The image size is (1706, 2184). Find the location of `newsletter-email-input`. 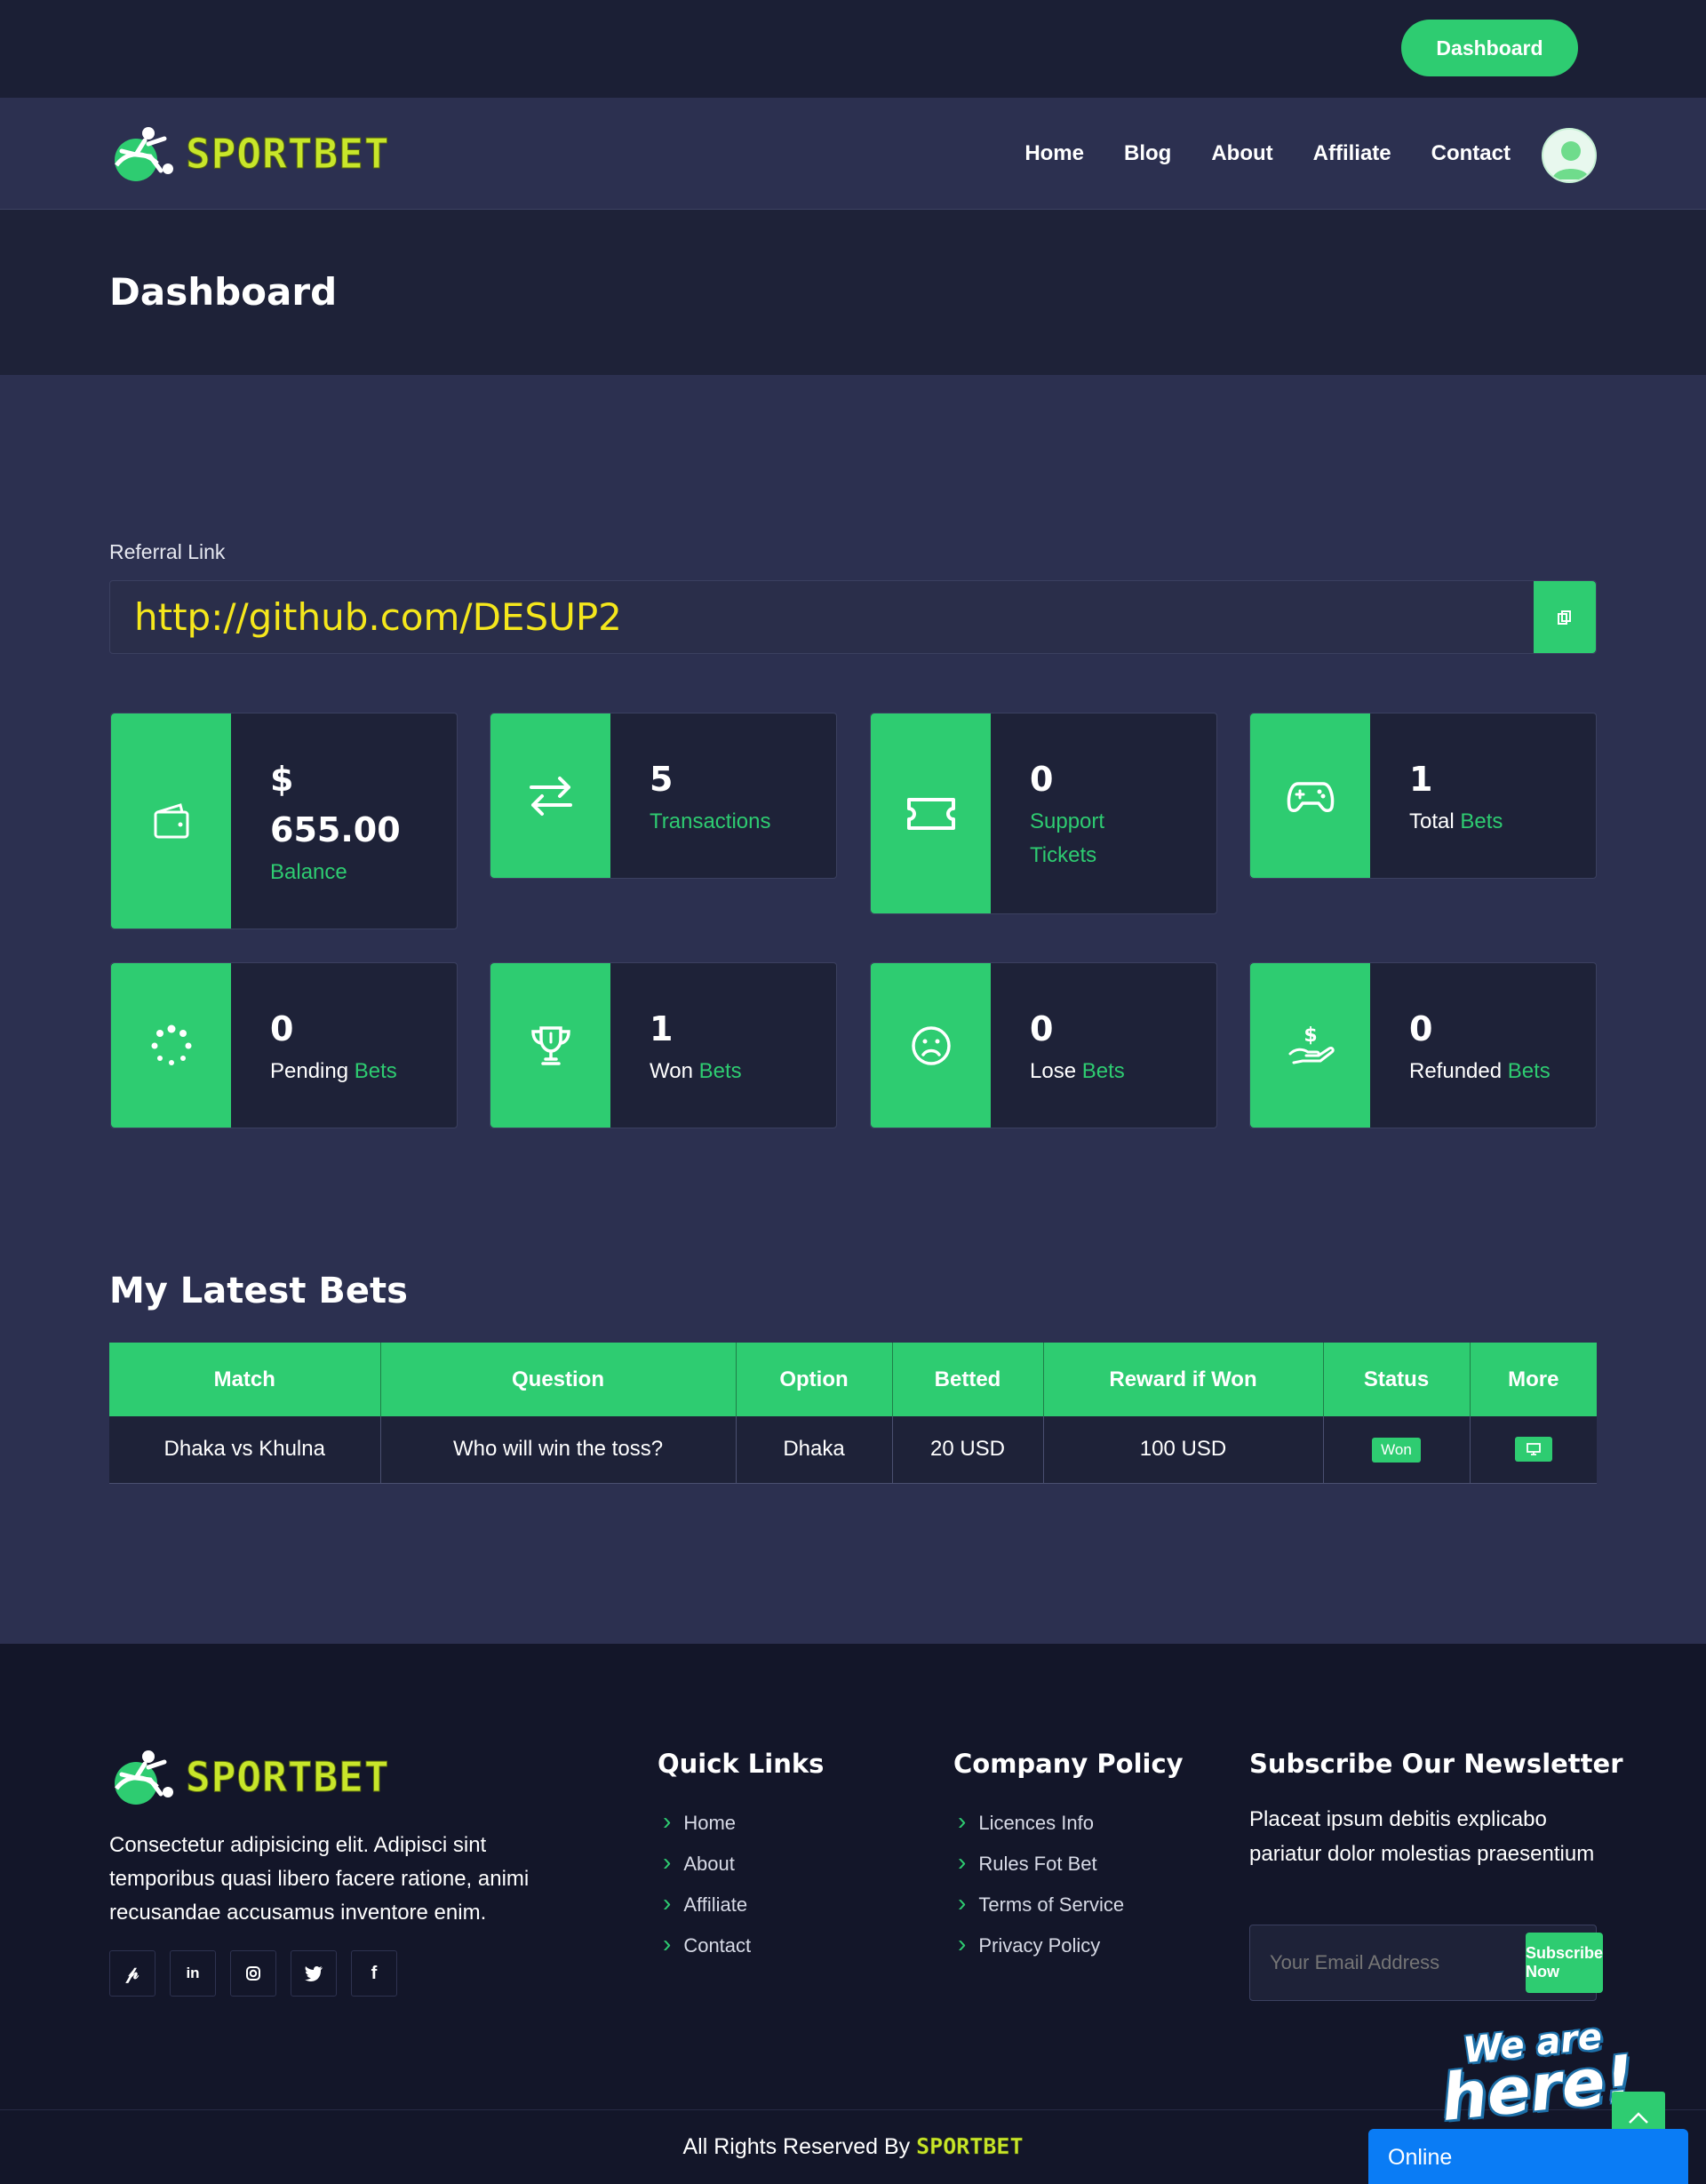

newsletter-email-input is located at coordinates (1388, 1963).